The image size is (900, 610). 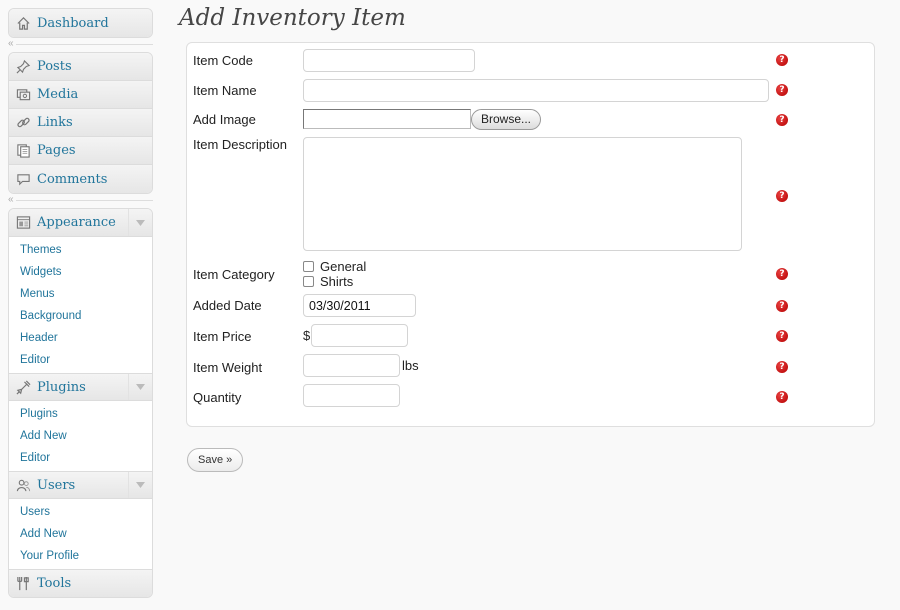 I want to click on menu-item-users: Users, so click(x=80, y=485).